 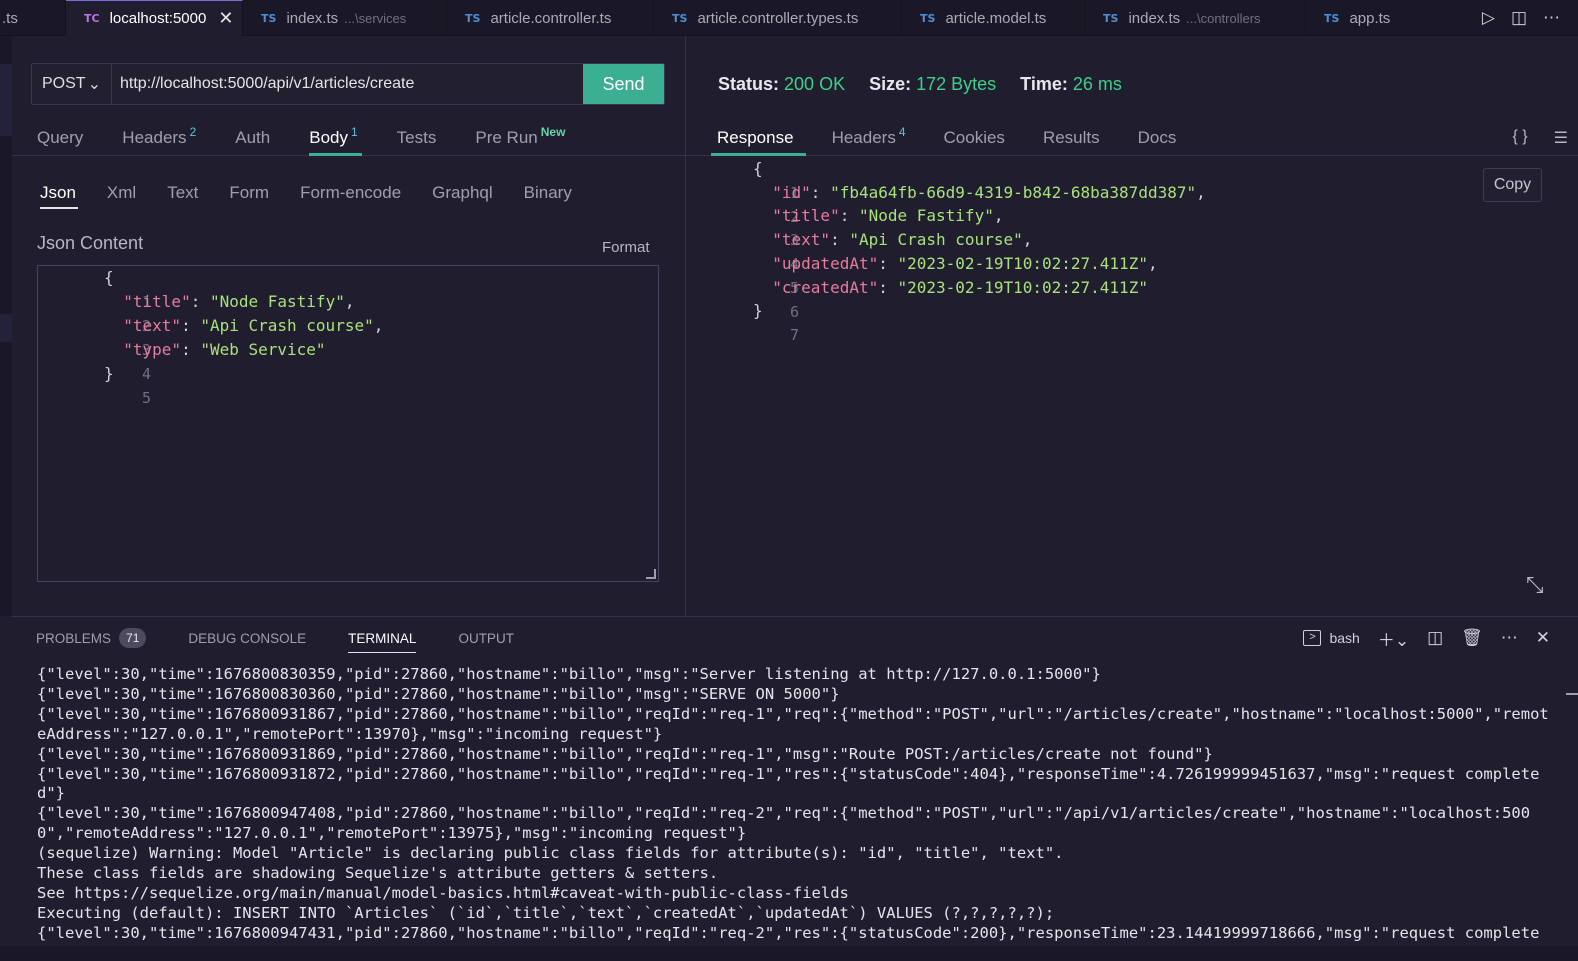 What do you see at coordinates (1157, 137) in the screenshot?
I see `tab-label: Docs` at bounding box center [1157, 137].